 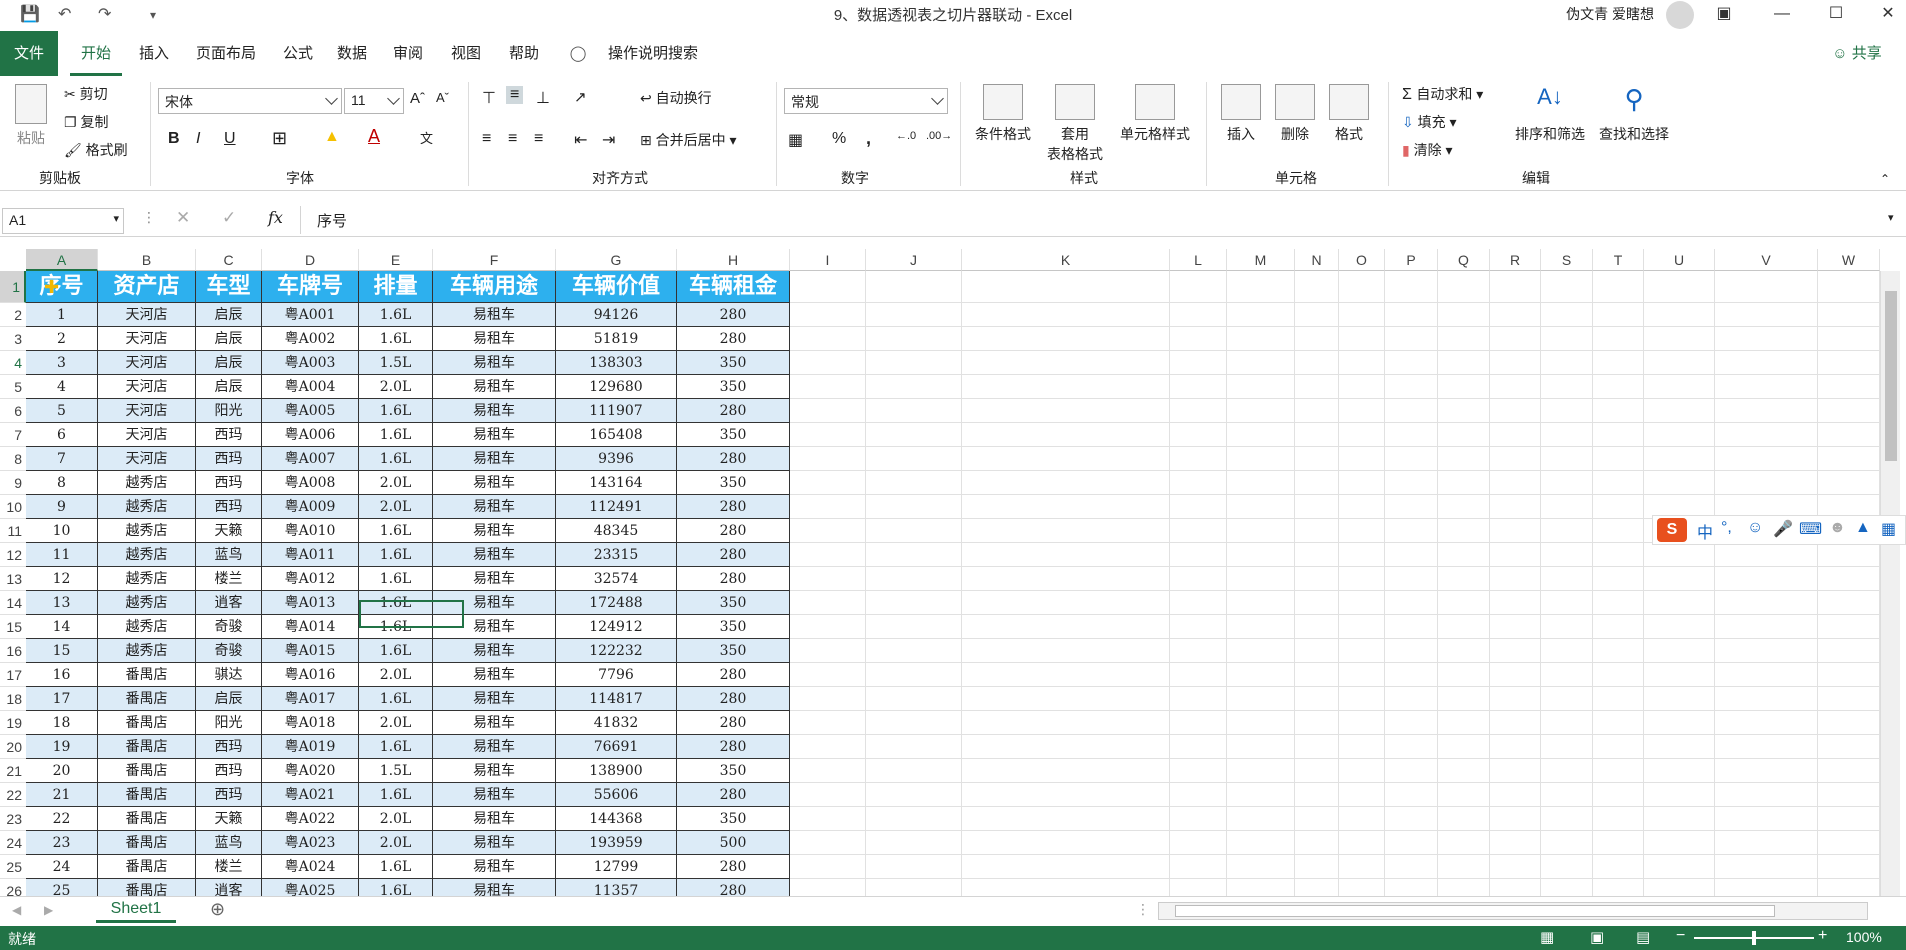 I want to click on row-header: 9, so click(x=13, y=483).